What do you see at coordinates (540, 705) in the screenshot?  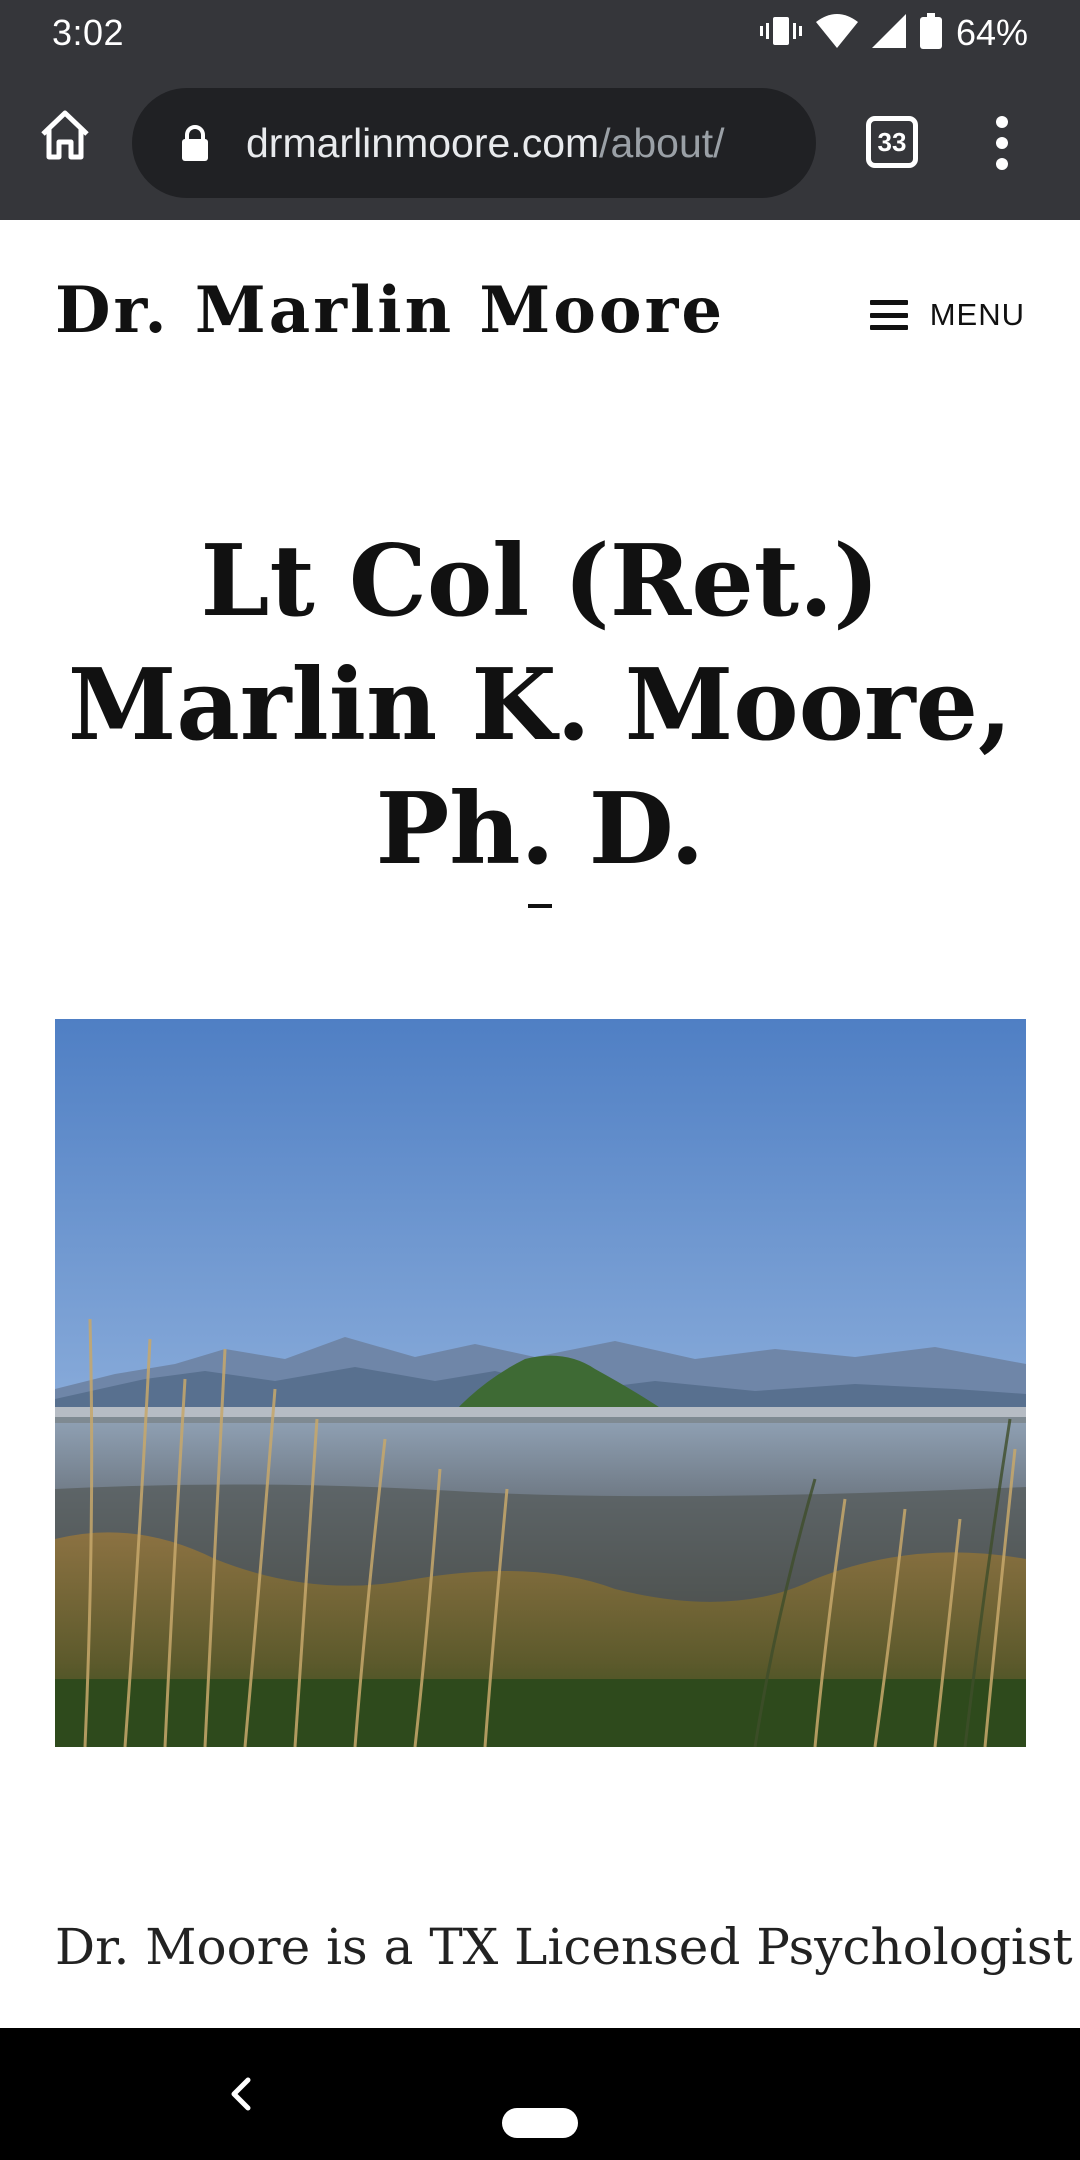 I see `page-title: Lt Col (Ret.) Marlin K. Moore, Ph. D.` at bounding box center [540, 705].